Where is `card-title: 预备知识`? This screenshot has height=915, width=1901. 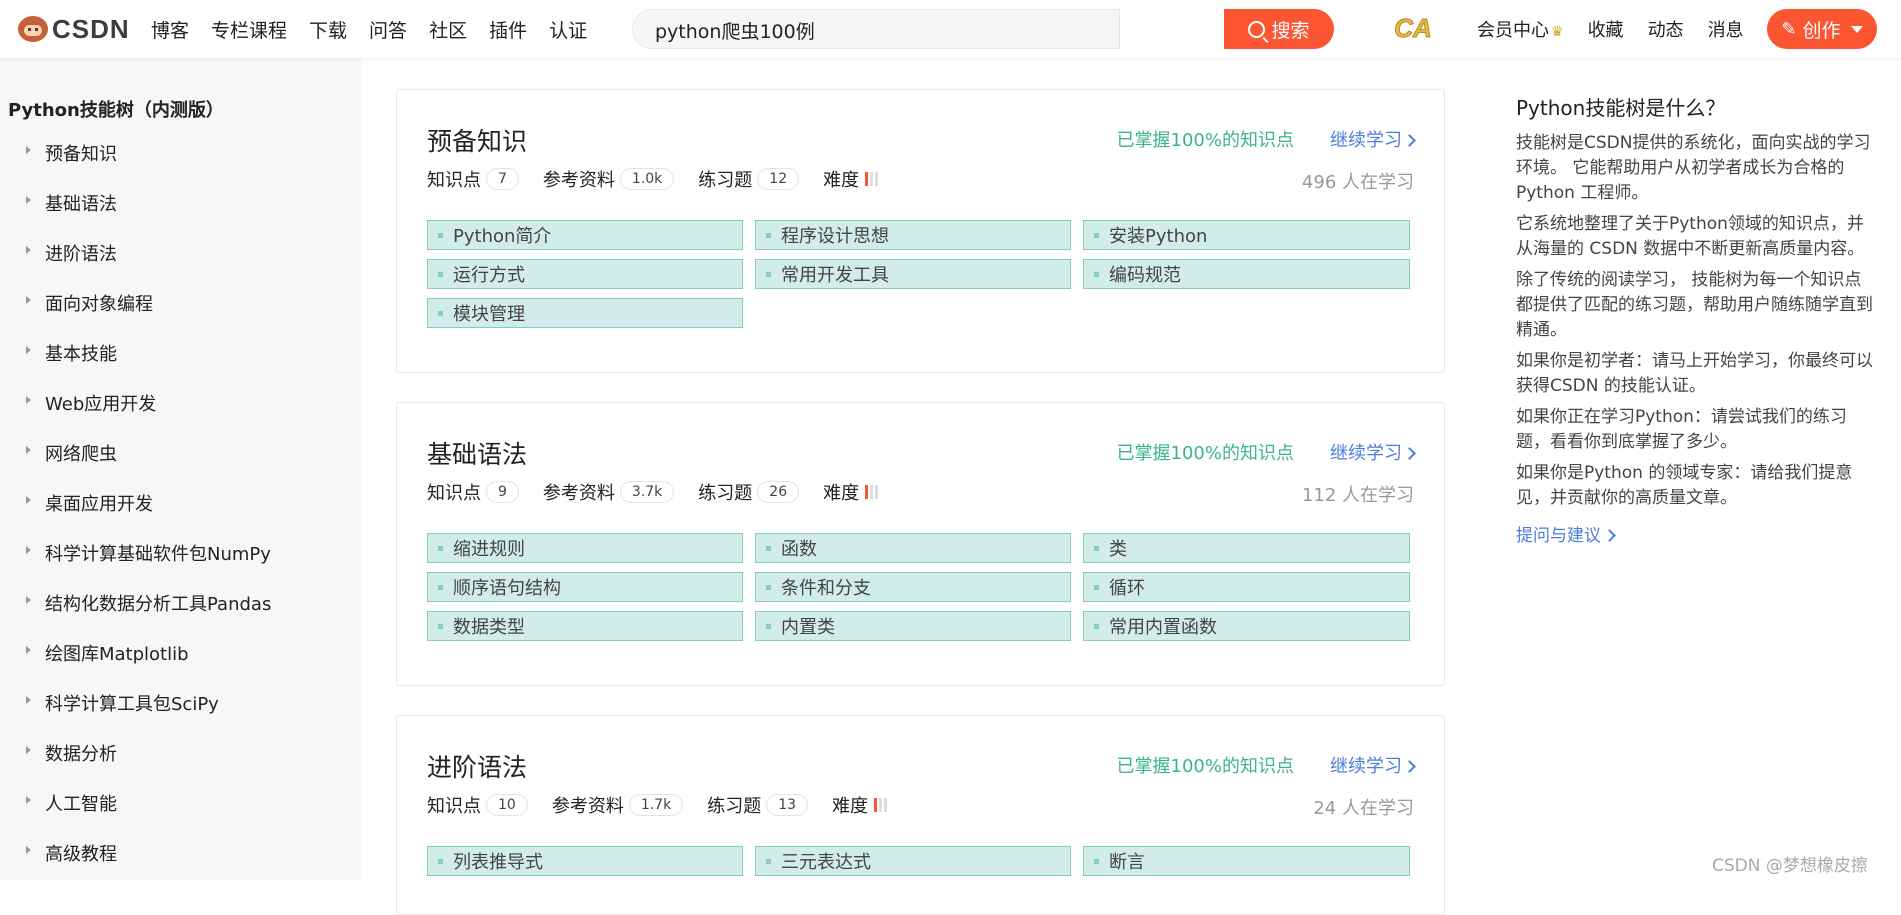 card-title: 预备知识 is located at coordinates (477, 140).